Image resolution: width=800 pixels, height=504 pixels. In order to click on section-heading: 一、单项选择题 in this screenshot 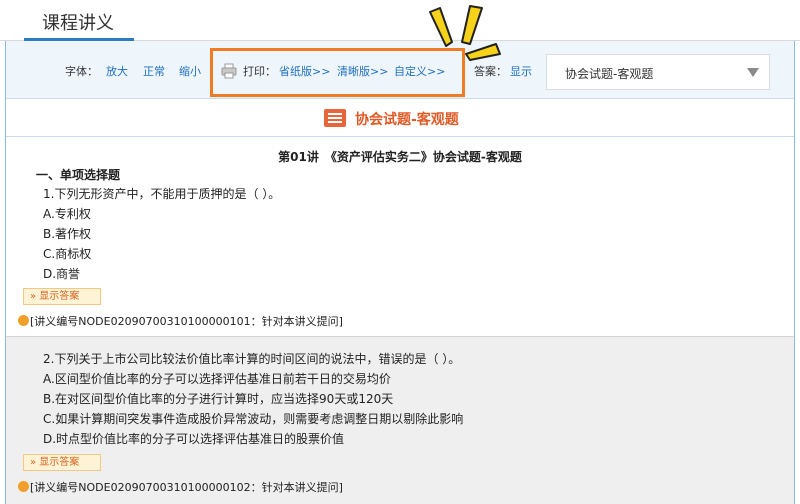, I will do `click(78, 175)`.